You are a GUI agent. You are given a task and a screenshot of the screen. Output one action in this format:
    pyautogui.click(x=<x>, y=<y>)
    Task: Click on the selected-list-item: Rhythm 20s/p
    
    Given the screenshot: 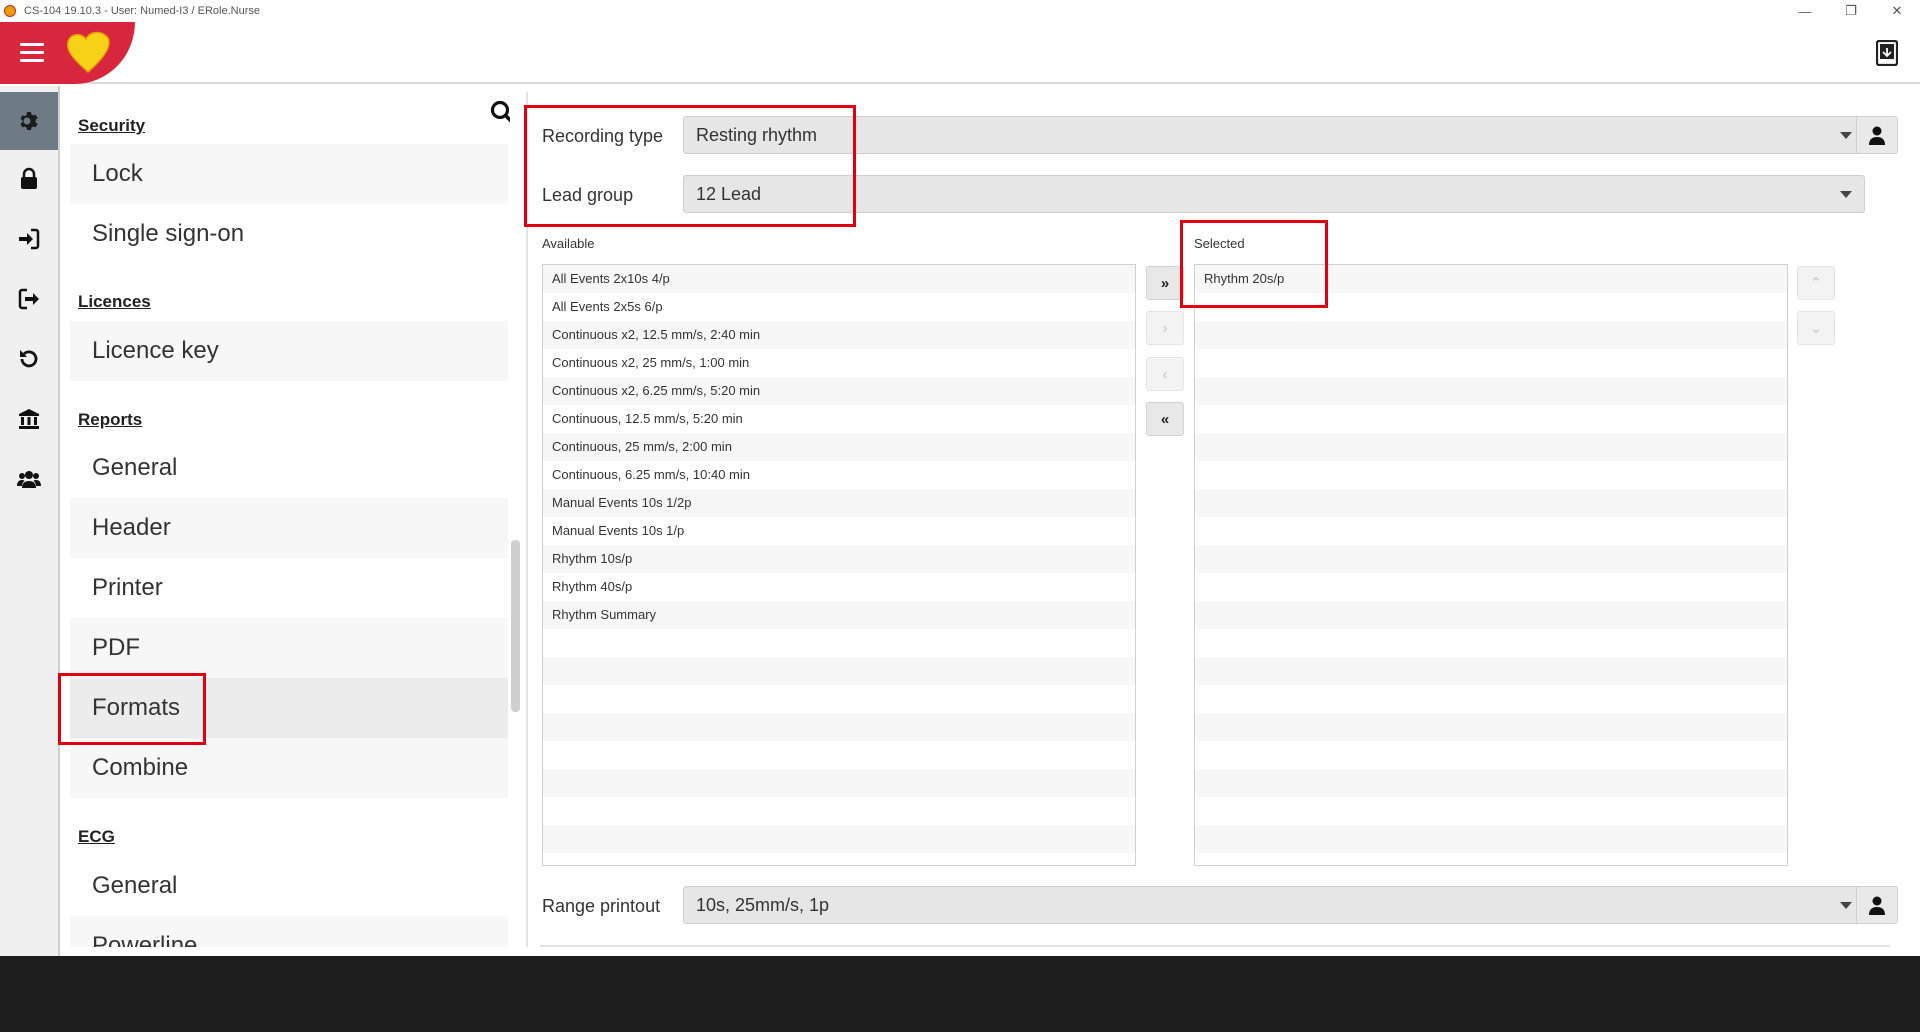 What is the action you would take?
    pyautogui.click(x=1491, y=279)
    